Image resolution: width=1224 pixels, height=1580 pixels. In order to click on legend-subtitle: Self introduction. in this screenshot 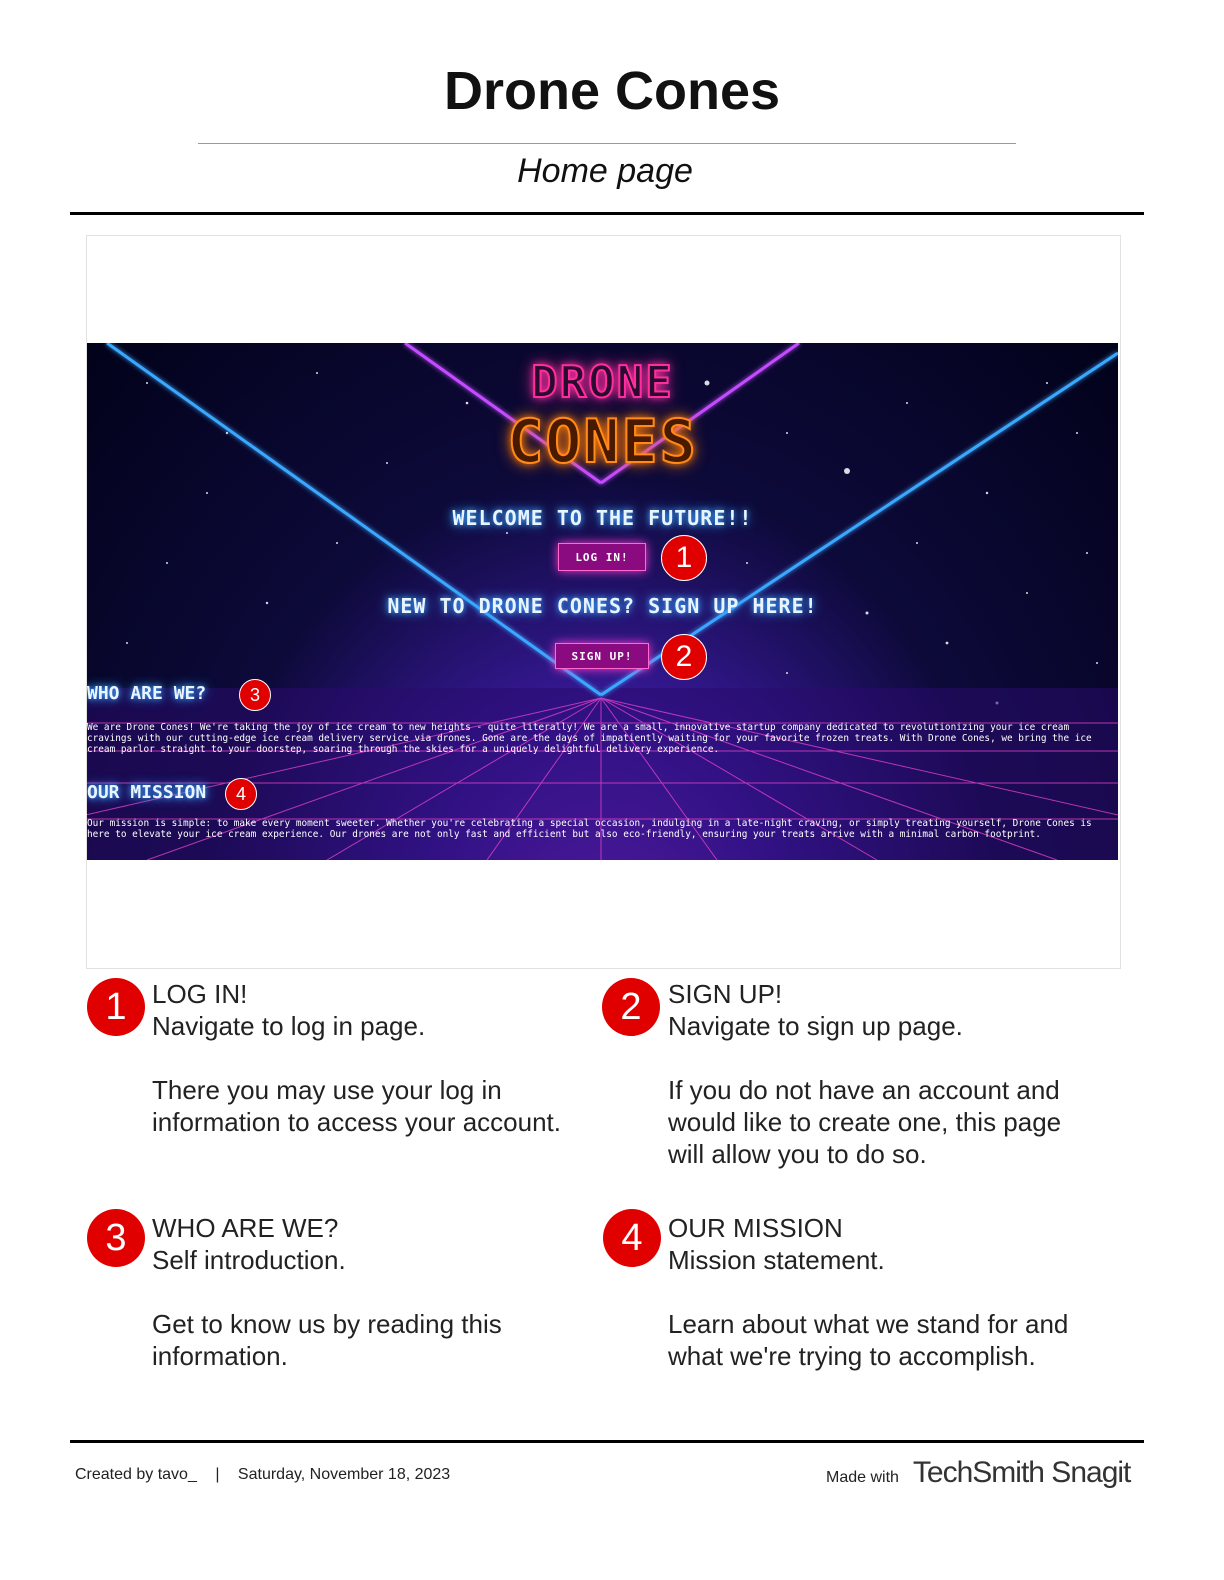, I will do `click(249, 1260)`.